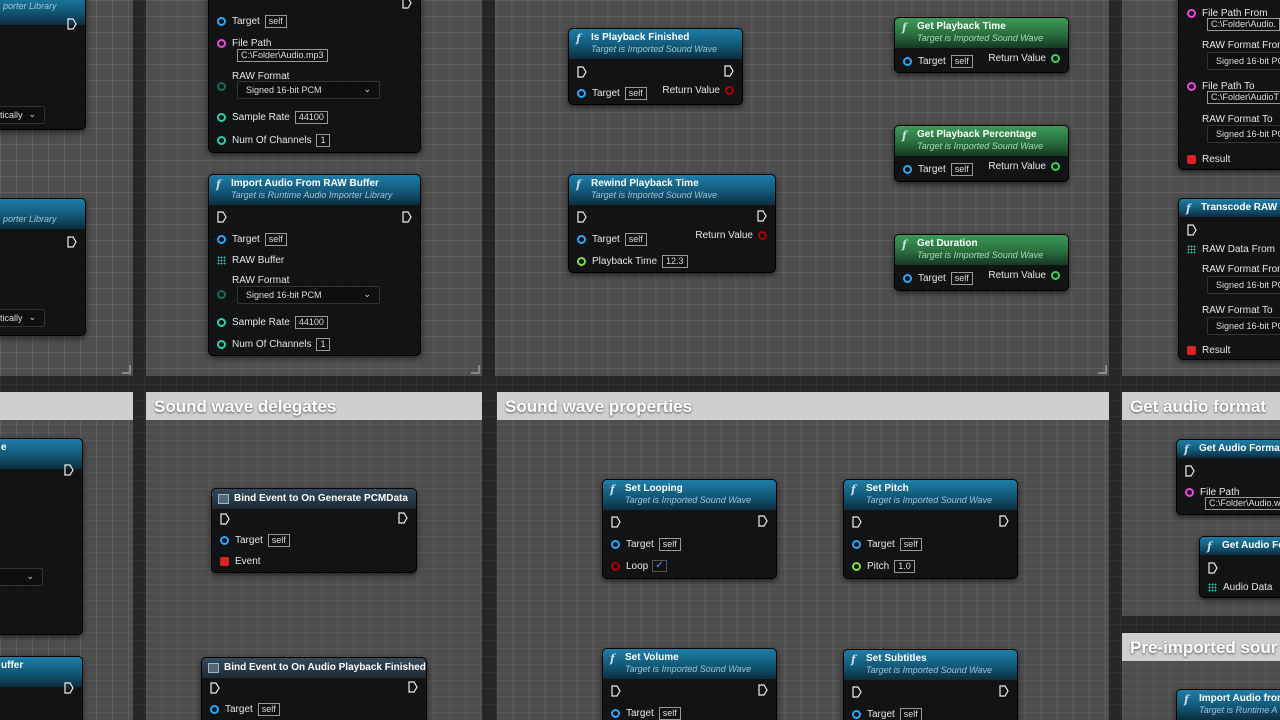  I want to click on comment-title: Sound wave properties, so click(803, 406).